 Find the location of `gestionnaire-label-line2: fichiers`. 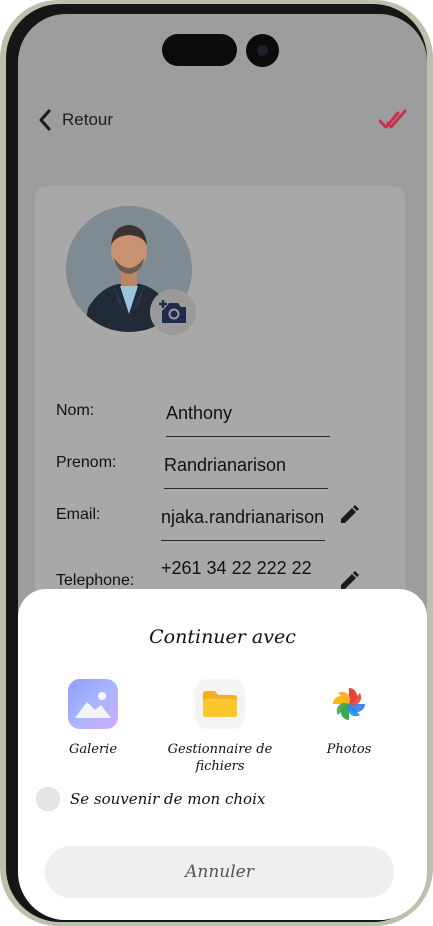

gestionnaire-label-line2: fichiers is located at coordinates (220, 766).